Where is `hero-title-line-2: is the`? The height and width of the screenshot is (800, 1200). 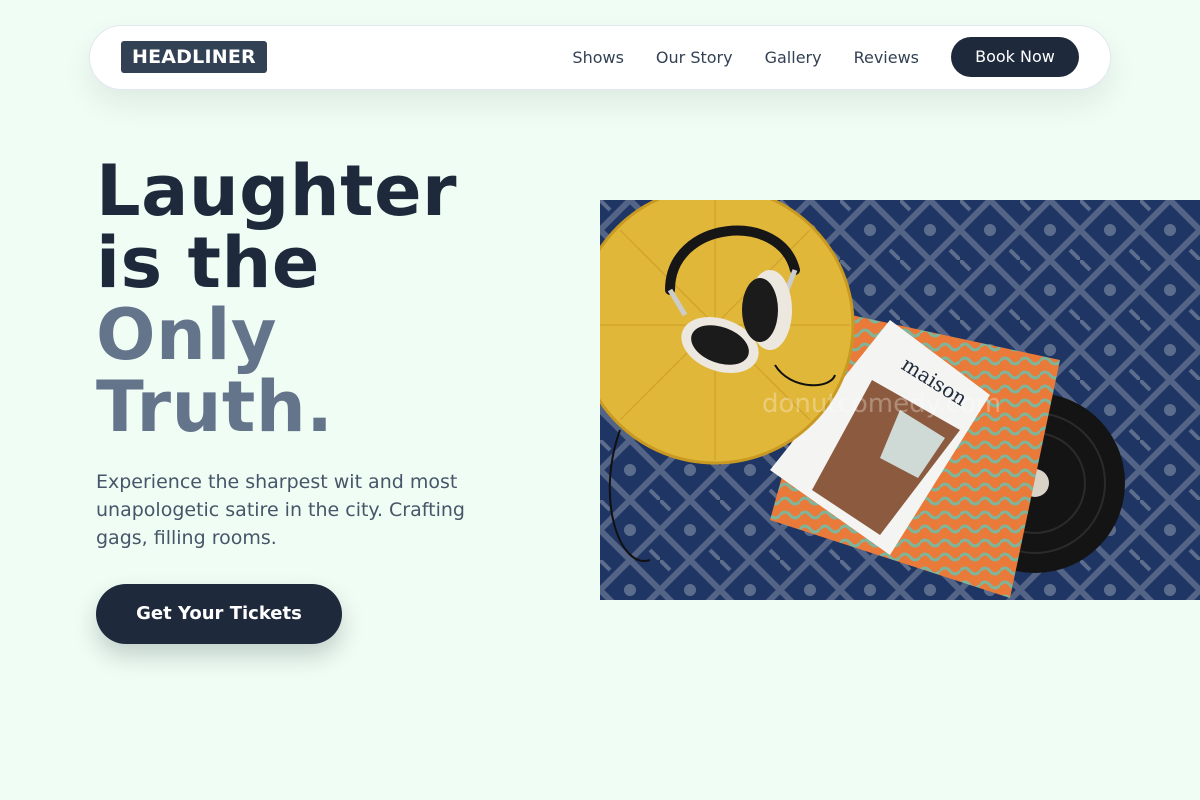 hero-title-line-2: is the is located at coordinates (208, 263).